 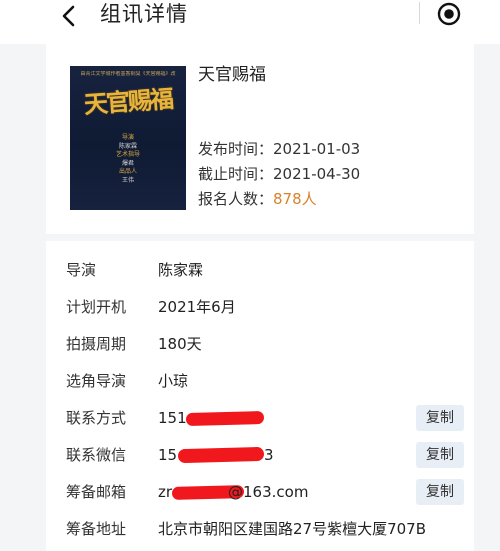 What do you see at coordinates (317, 149) in the screenshot?
I see `publish-time-value: 2021-01-03` at bounding box center [317, 149].